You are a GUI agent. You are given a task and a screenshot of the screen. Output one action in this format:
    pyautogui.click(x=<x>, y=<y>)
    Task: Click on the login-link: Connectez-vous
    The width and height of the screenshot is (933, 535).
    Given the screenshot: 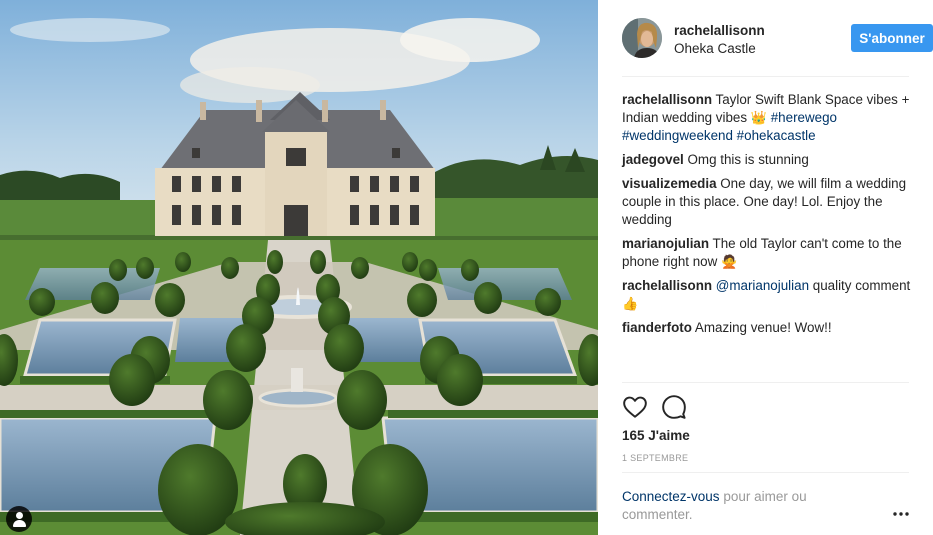 What is the action you would take?
    pyautogui.click(x=671, y=496)
    